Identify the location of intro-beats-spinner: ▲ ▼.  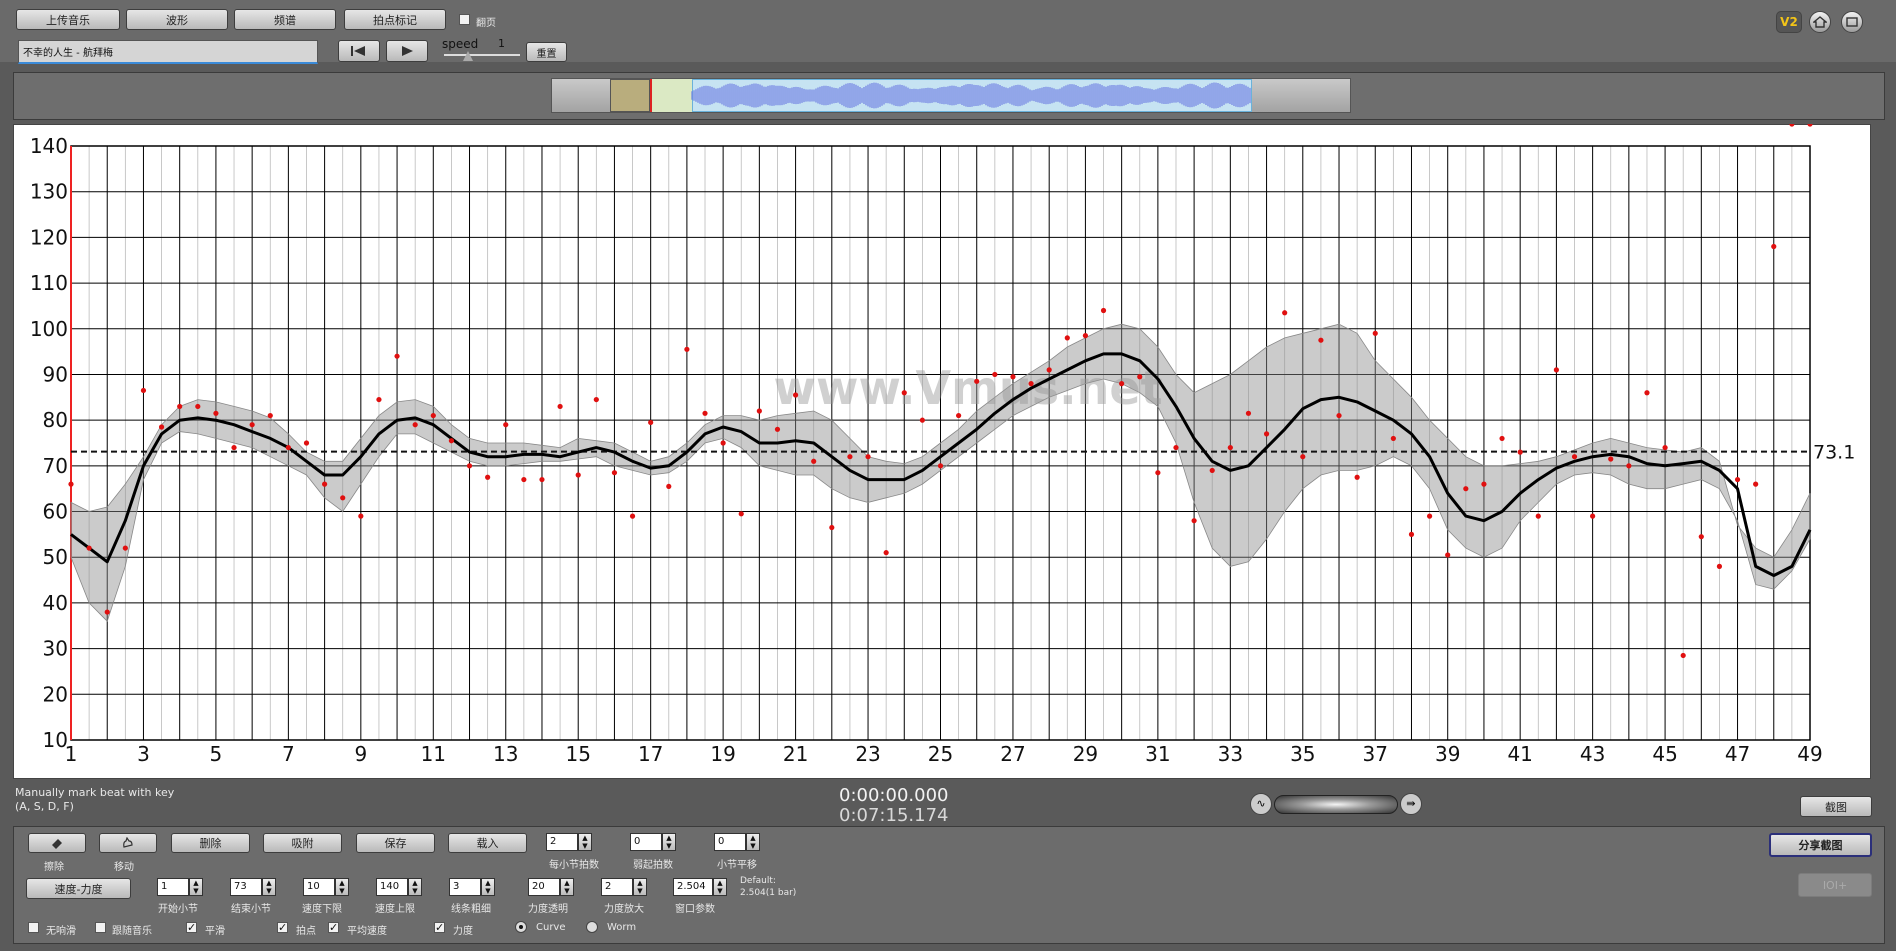
(669, 842).